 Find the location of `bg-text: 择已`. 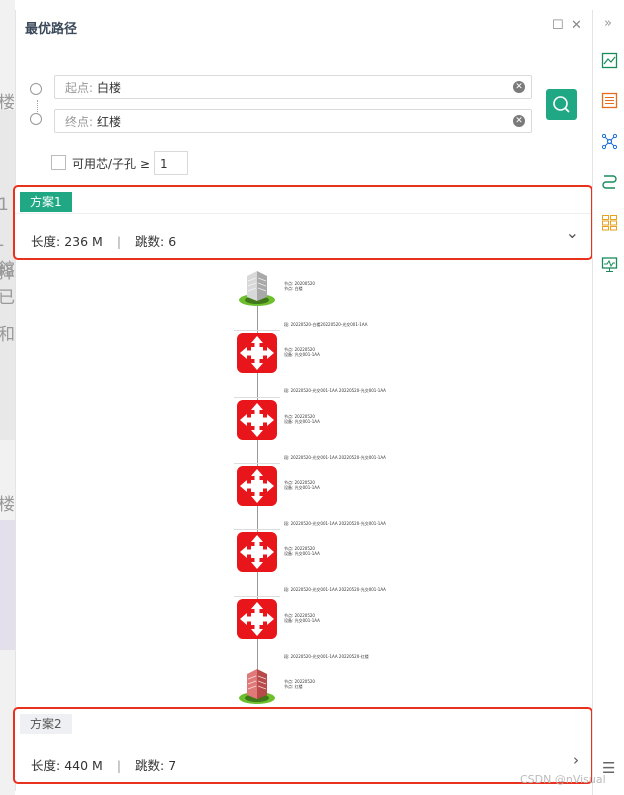

bg-text: 择已 is located at coordinates (7, 285).